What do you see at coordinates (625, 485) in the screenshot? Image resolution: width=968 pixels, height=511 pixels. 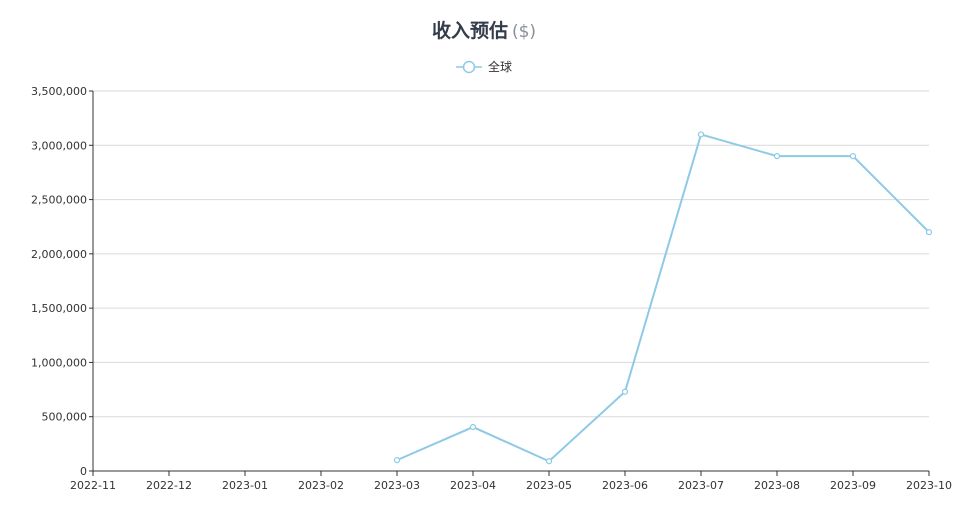 I see `x-tick-label: 2023-06` at bounding box center [625, 485].